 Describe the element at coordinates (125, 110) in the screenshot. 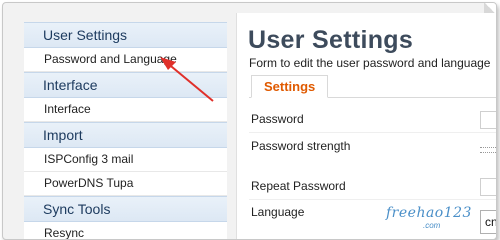

I see `sidebar-item-interface: Interface` at that location.